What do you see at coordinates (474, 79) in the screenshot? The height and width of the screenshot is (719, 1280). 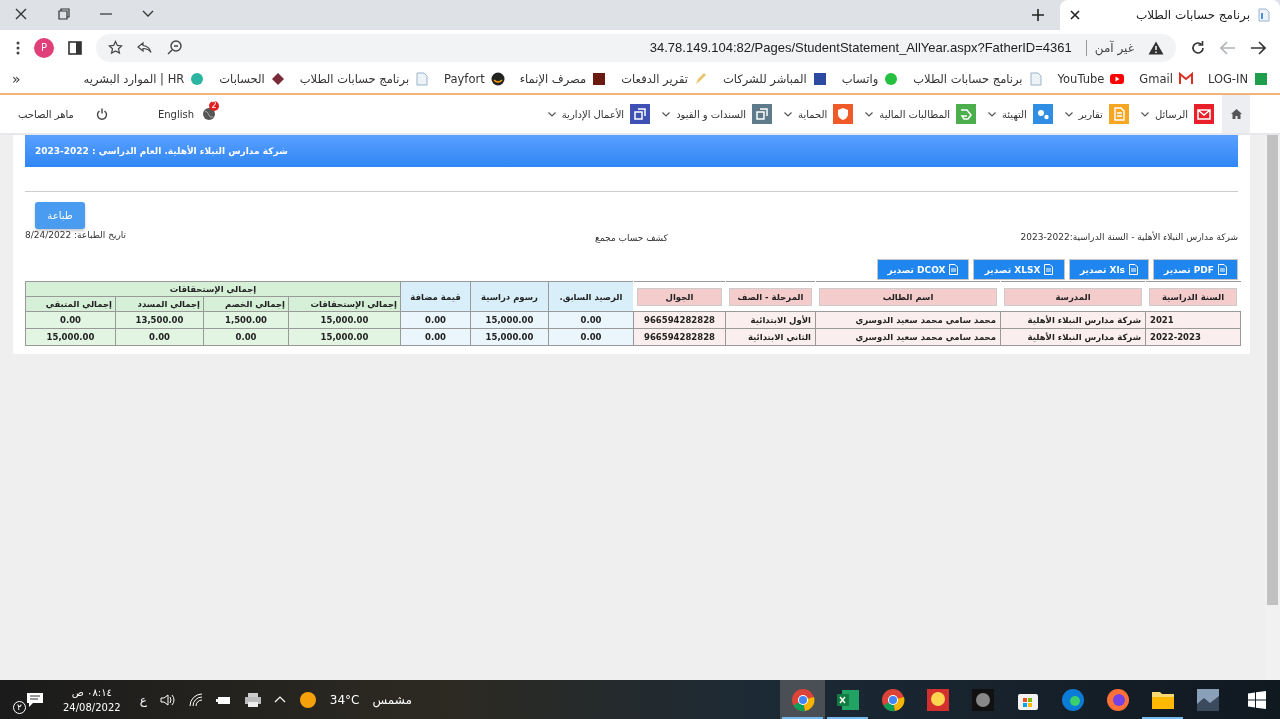 I see `bookmark-link: Payfort` at bounding box center [474, 79].